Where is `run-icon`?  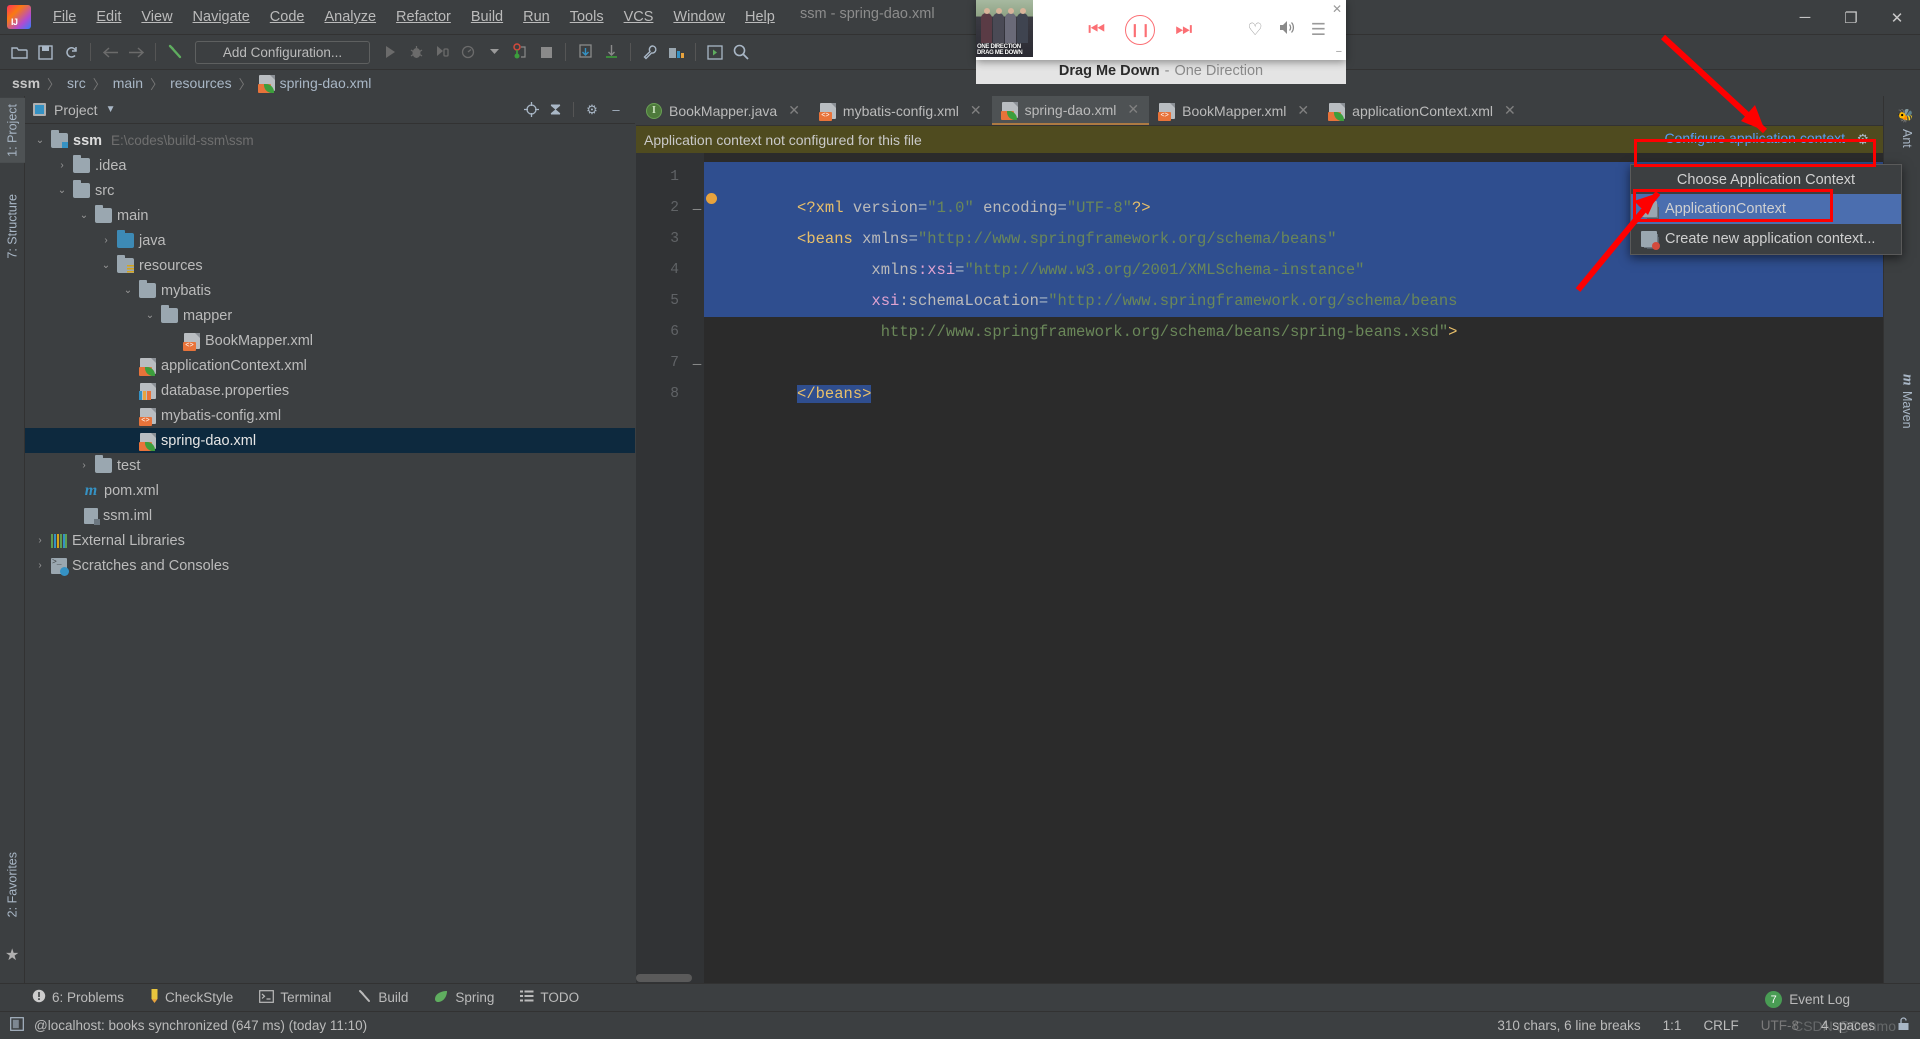
run-icon is located at coordinates (390, 52).